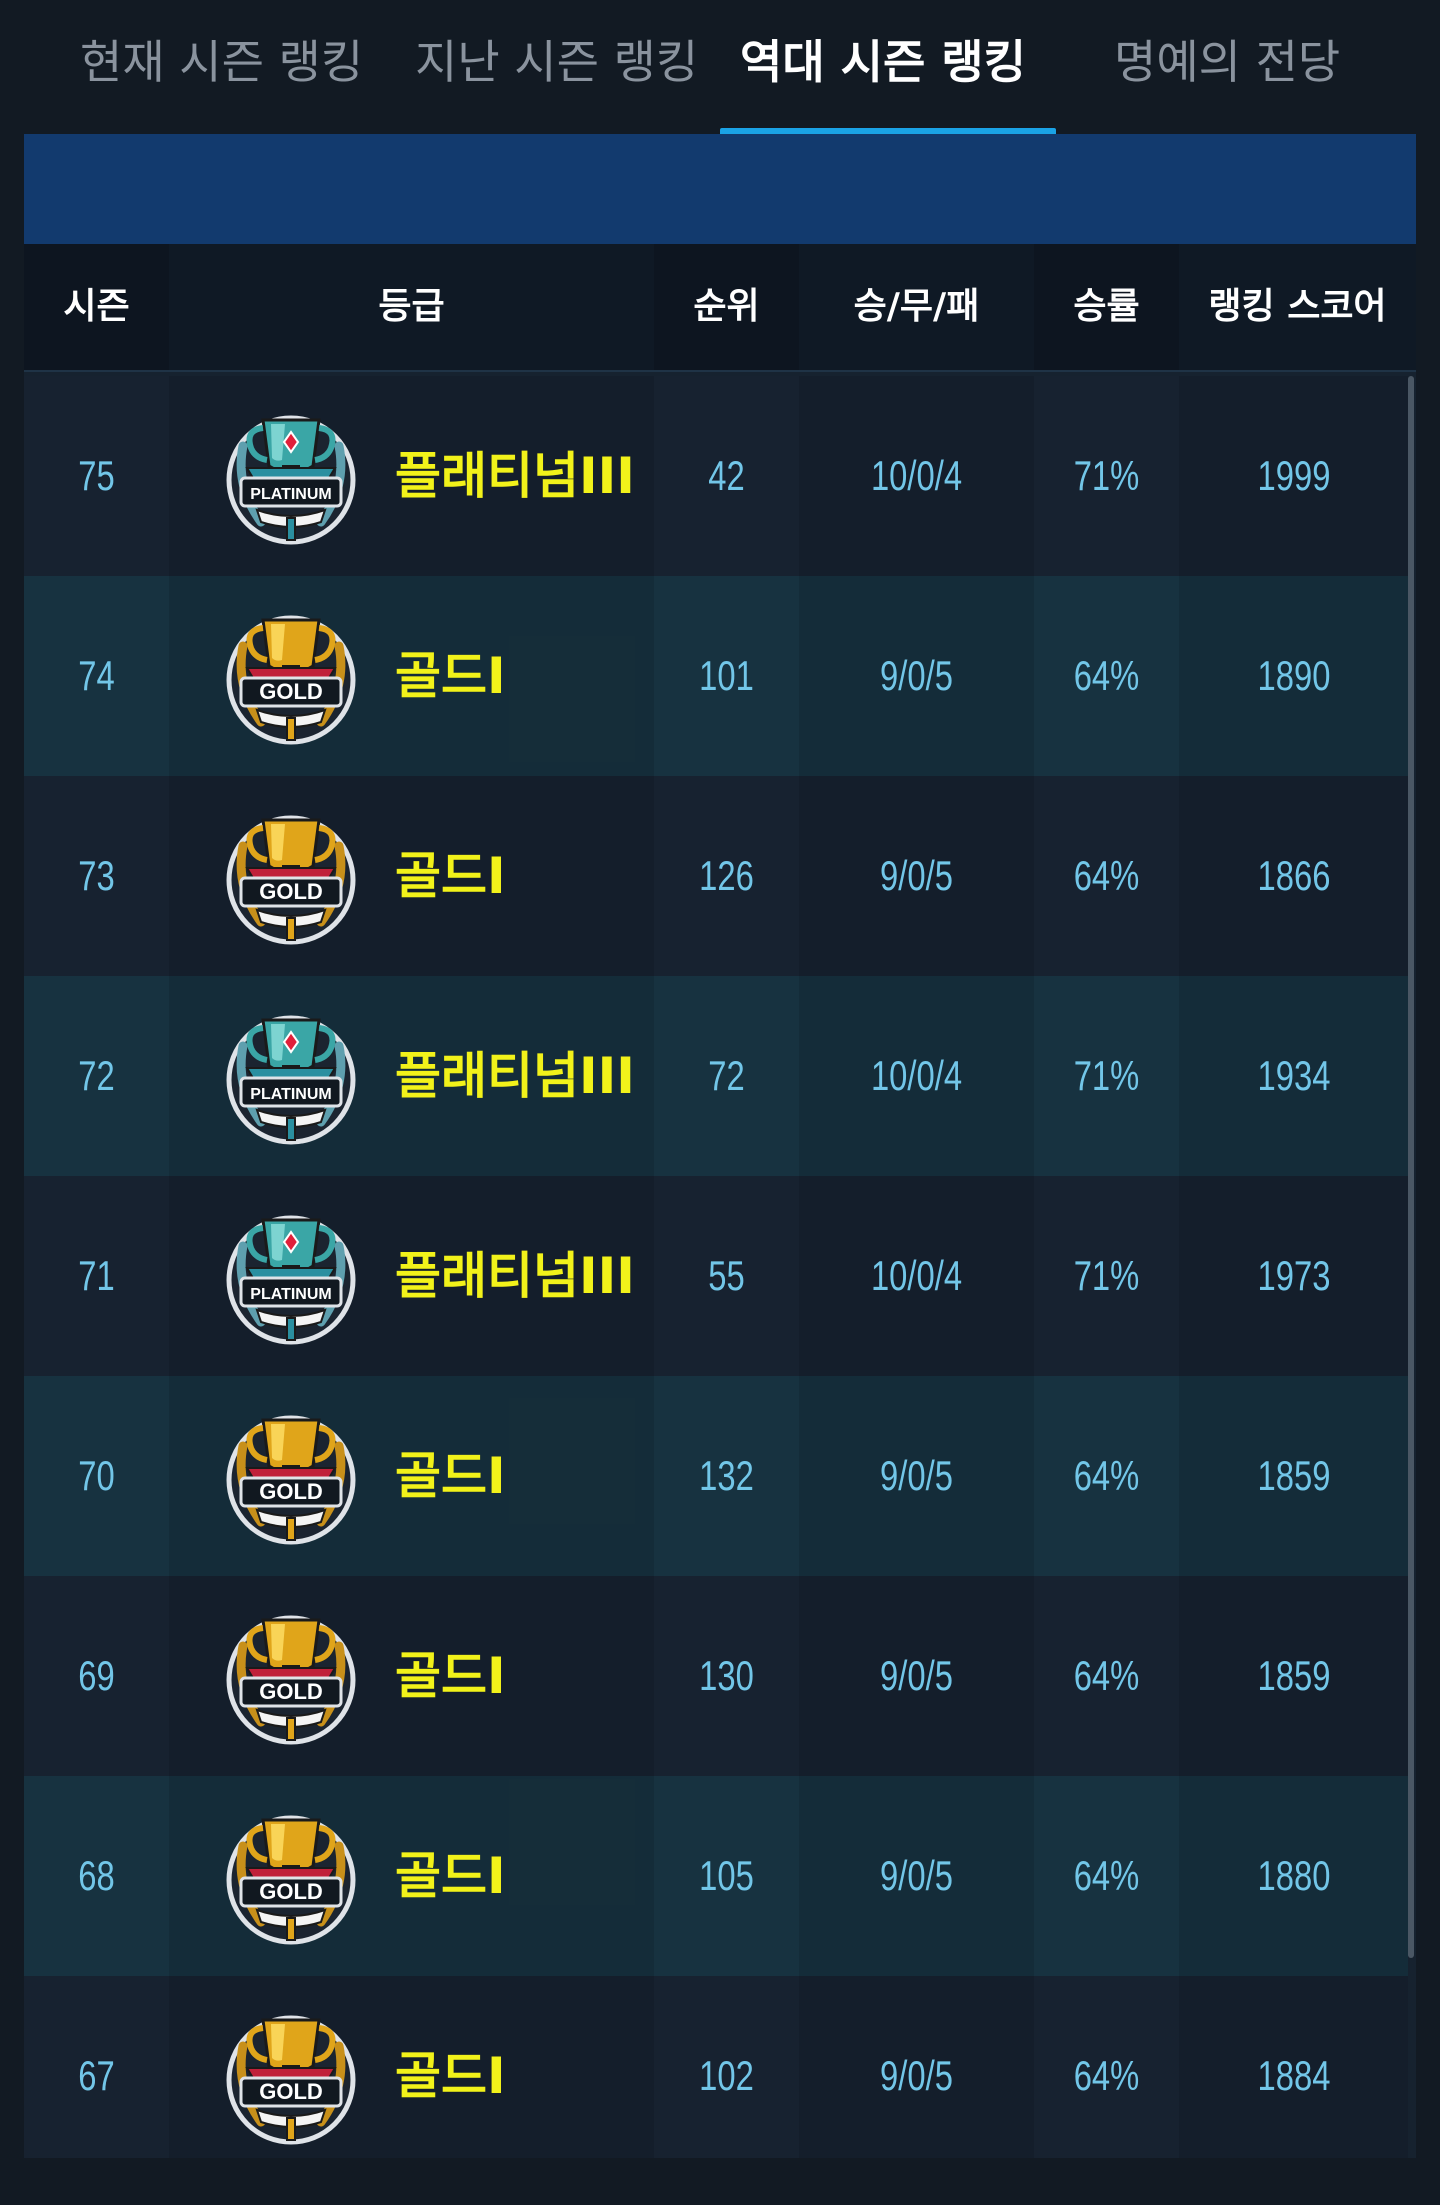 The height and width of the screenshot is (2205, 1440). Describe the element at coordinates (96, 875) in the screenshot. I see `season-cell: 73` at that location.